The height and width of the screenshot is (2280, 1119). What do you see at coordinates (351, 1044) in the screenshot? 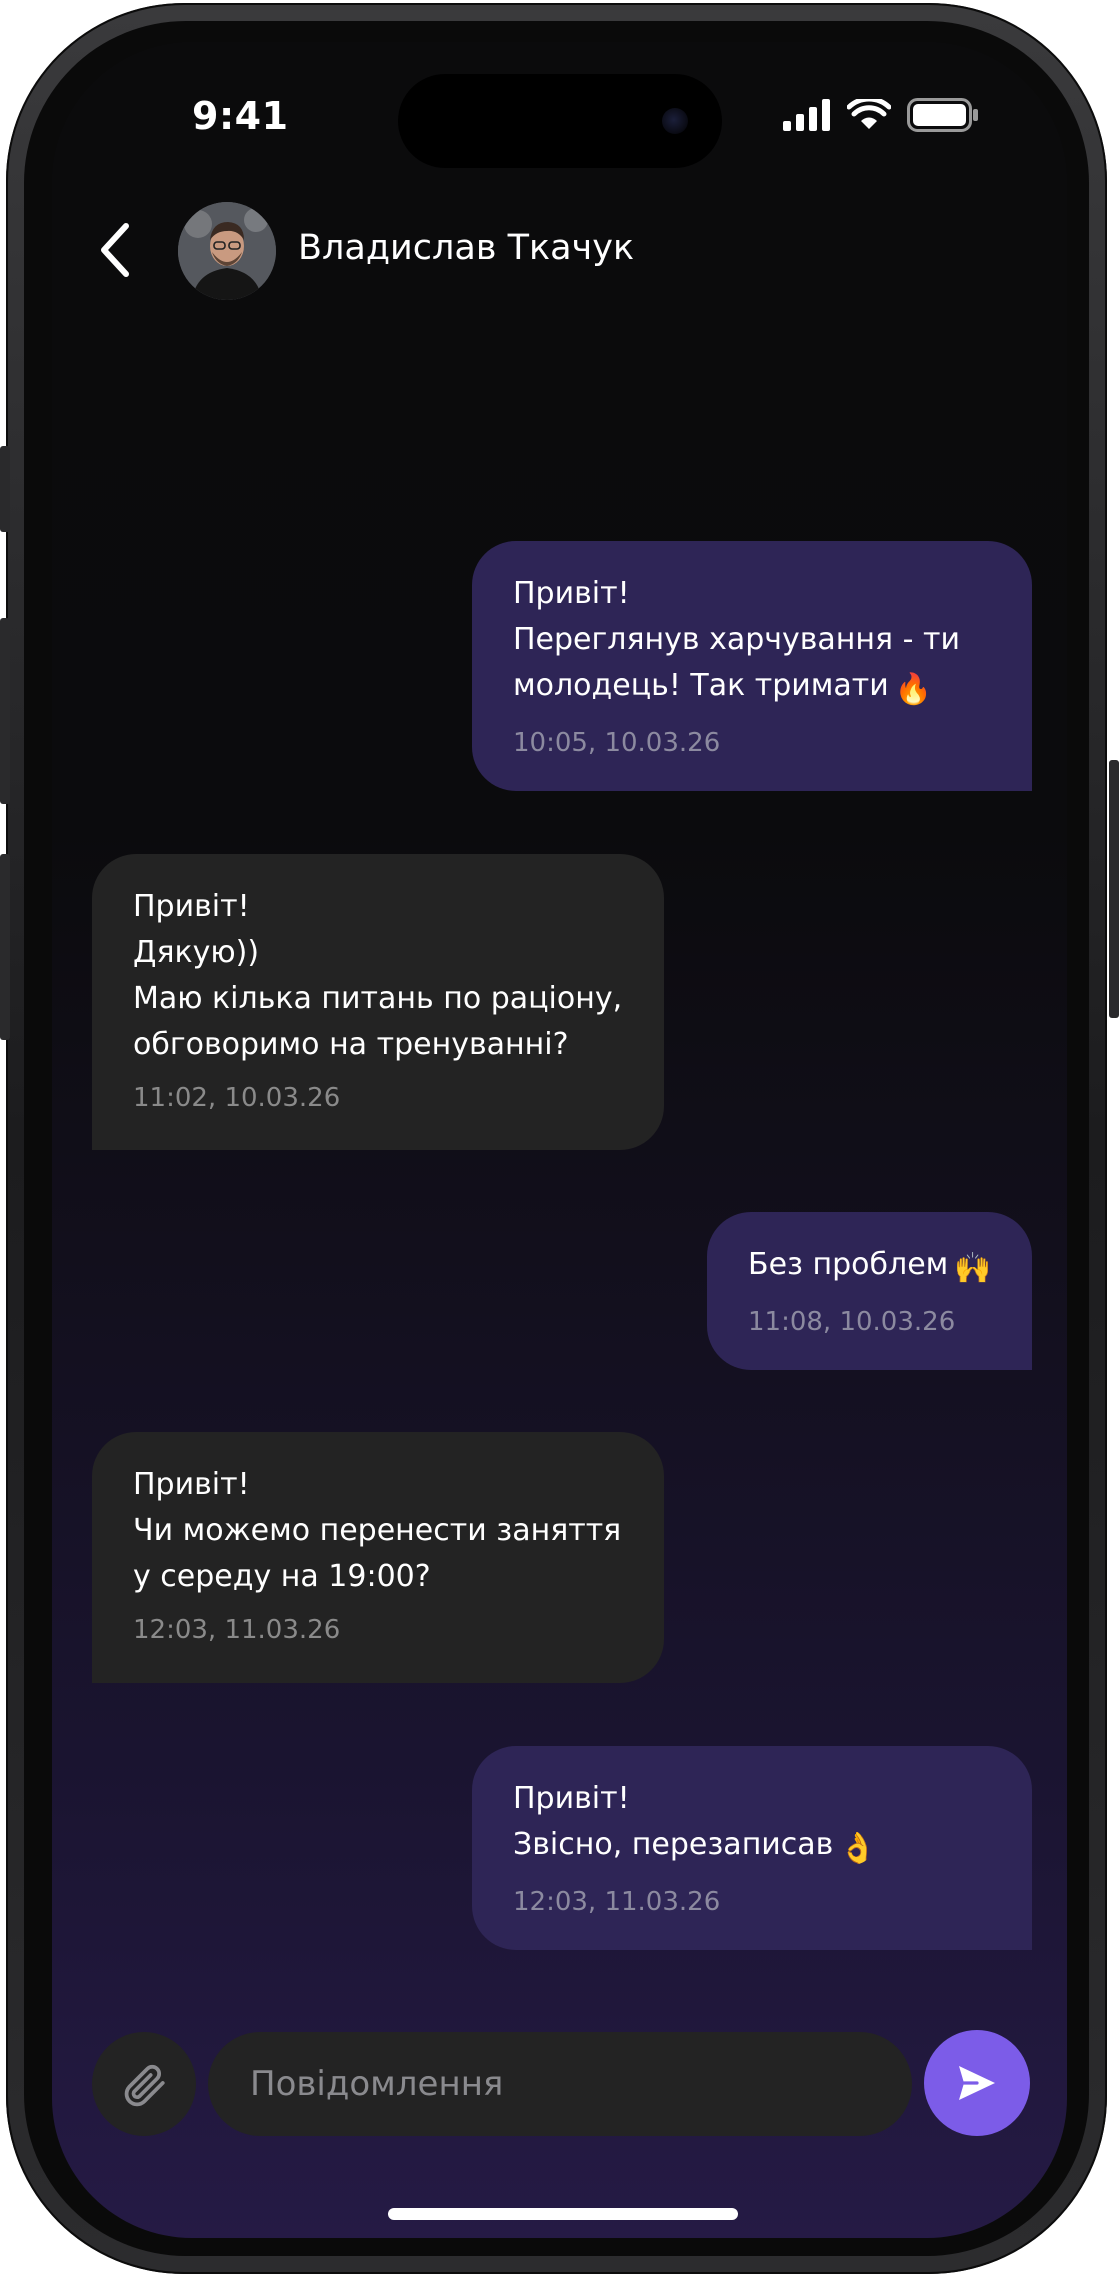
I see `message-text: обговоримо на тренуванні?` at bounding box center [351, 1044].